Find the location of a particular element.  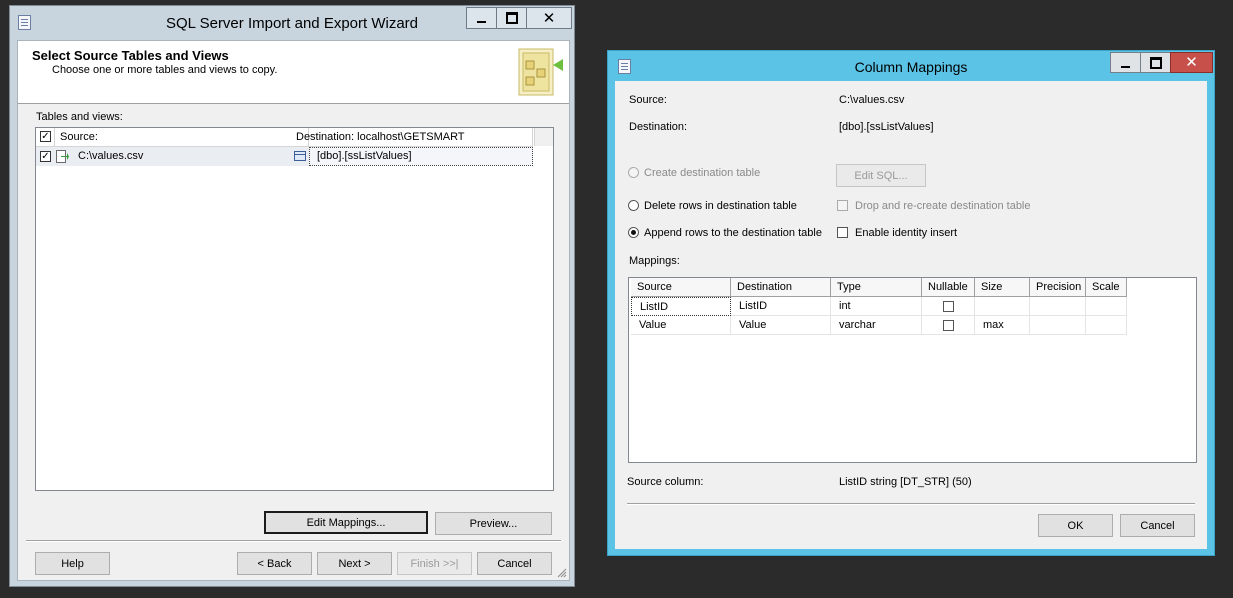

row2-type-cell: varchar is located at coordinates (876, 325).